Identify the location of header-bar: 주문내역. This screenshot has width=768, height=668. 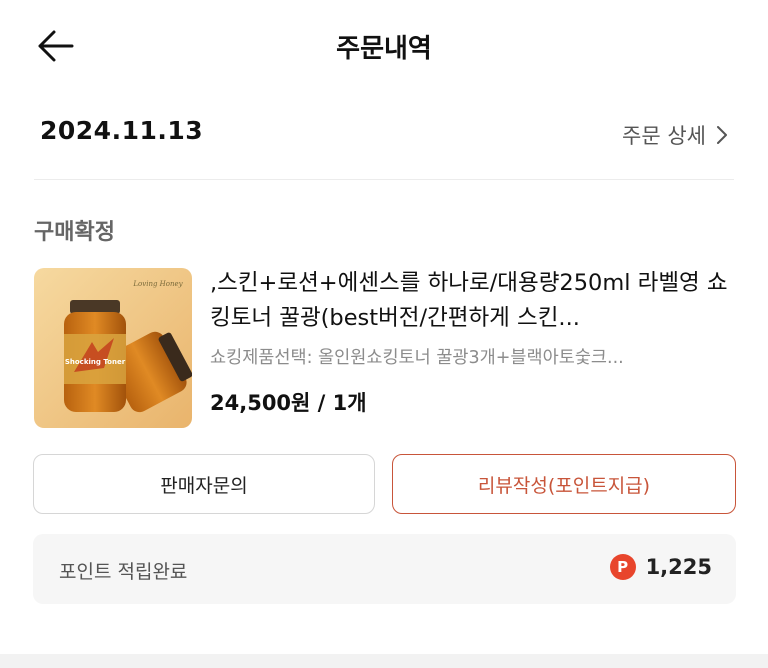
(384, 46).